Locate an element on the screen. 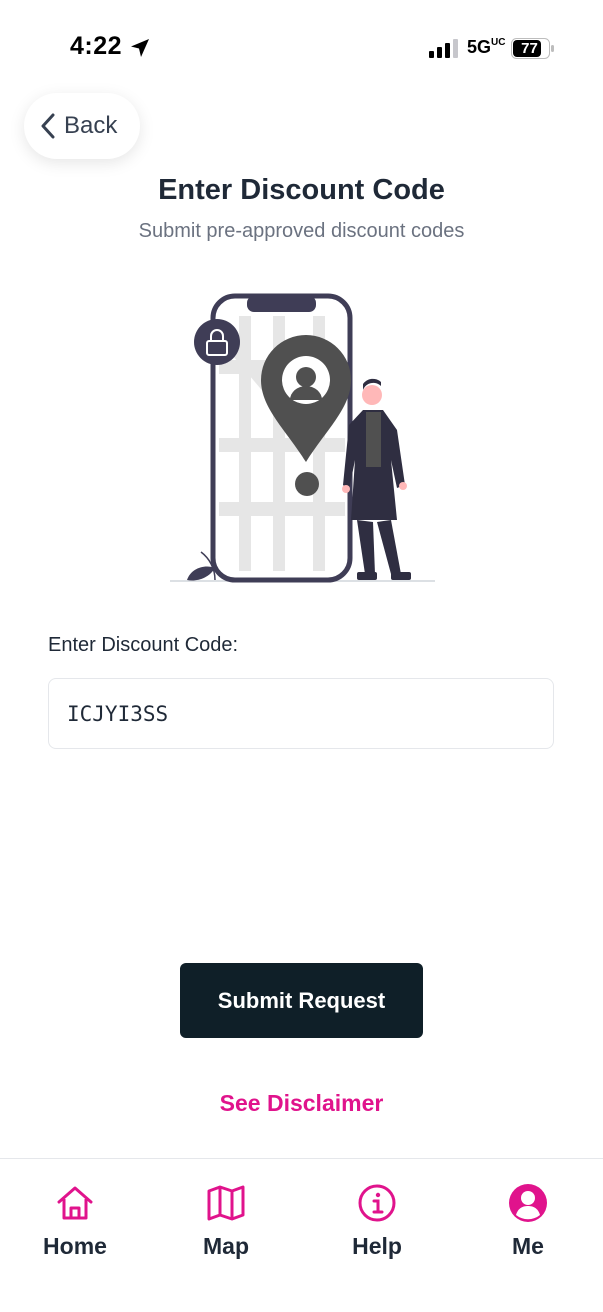  user-icon is located at coordinates (528, 1203).